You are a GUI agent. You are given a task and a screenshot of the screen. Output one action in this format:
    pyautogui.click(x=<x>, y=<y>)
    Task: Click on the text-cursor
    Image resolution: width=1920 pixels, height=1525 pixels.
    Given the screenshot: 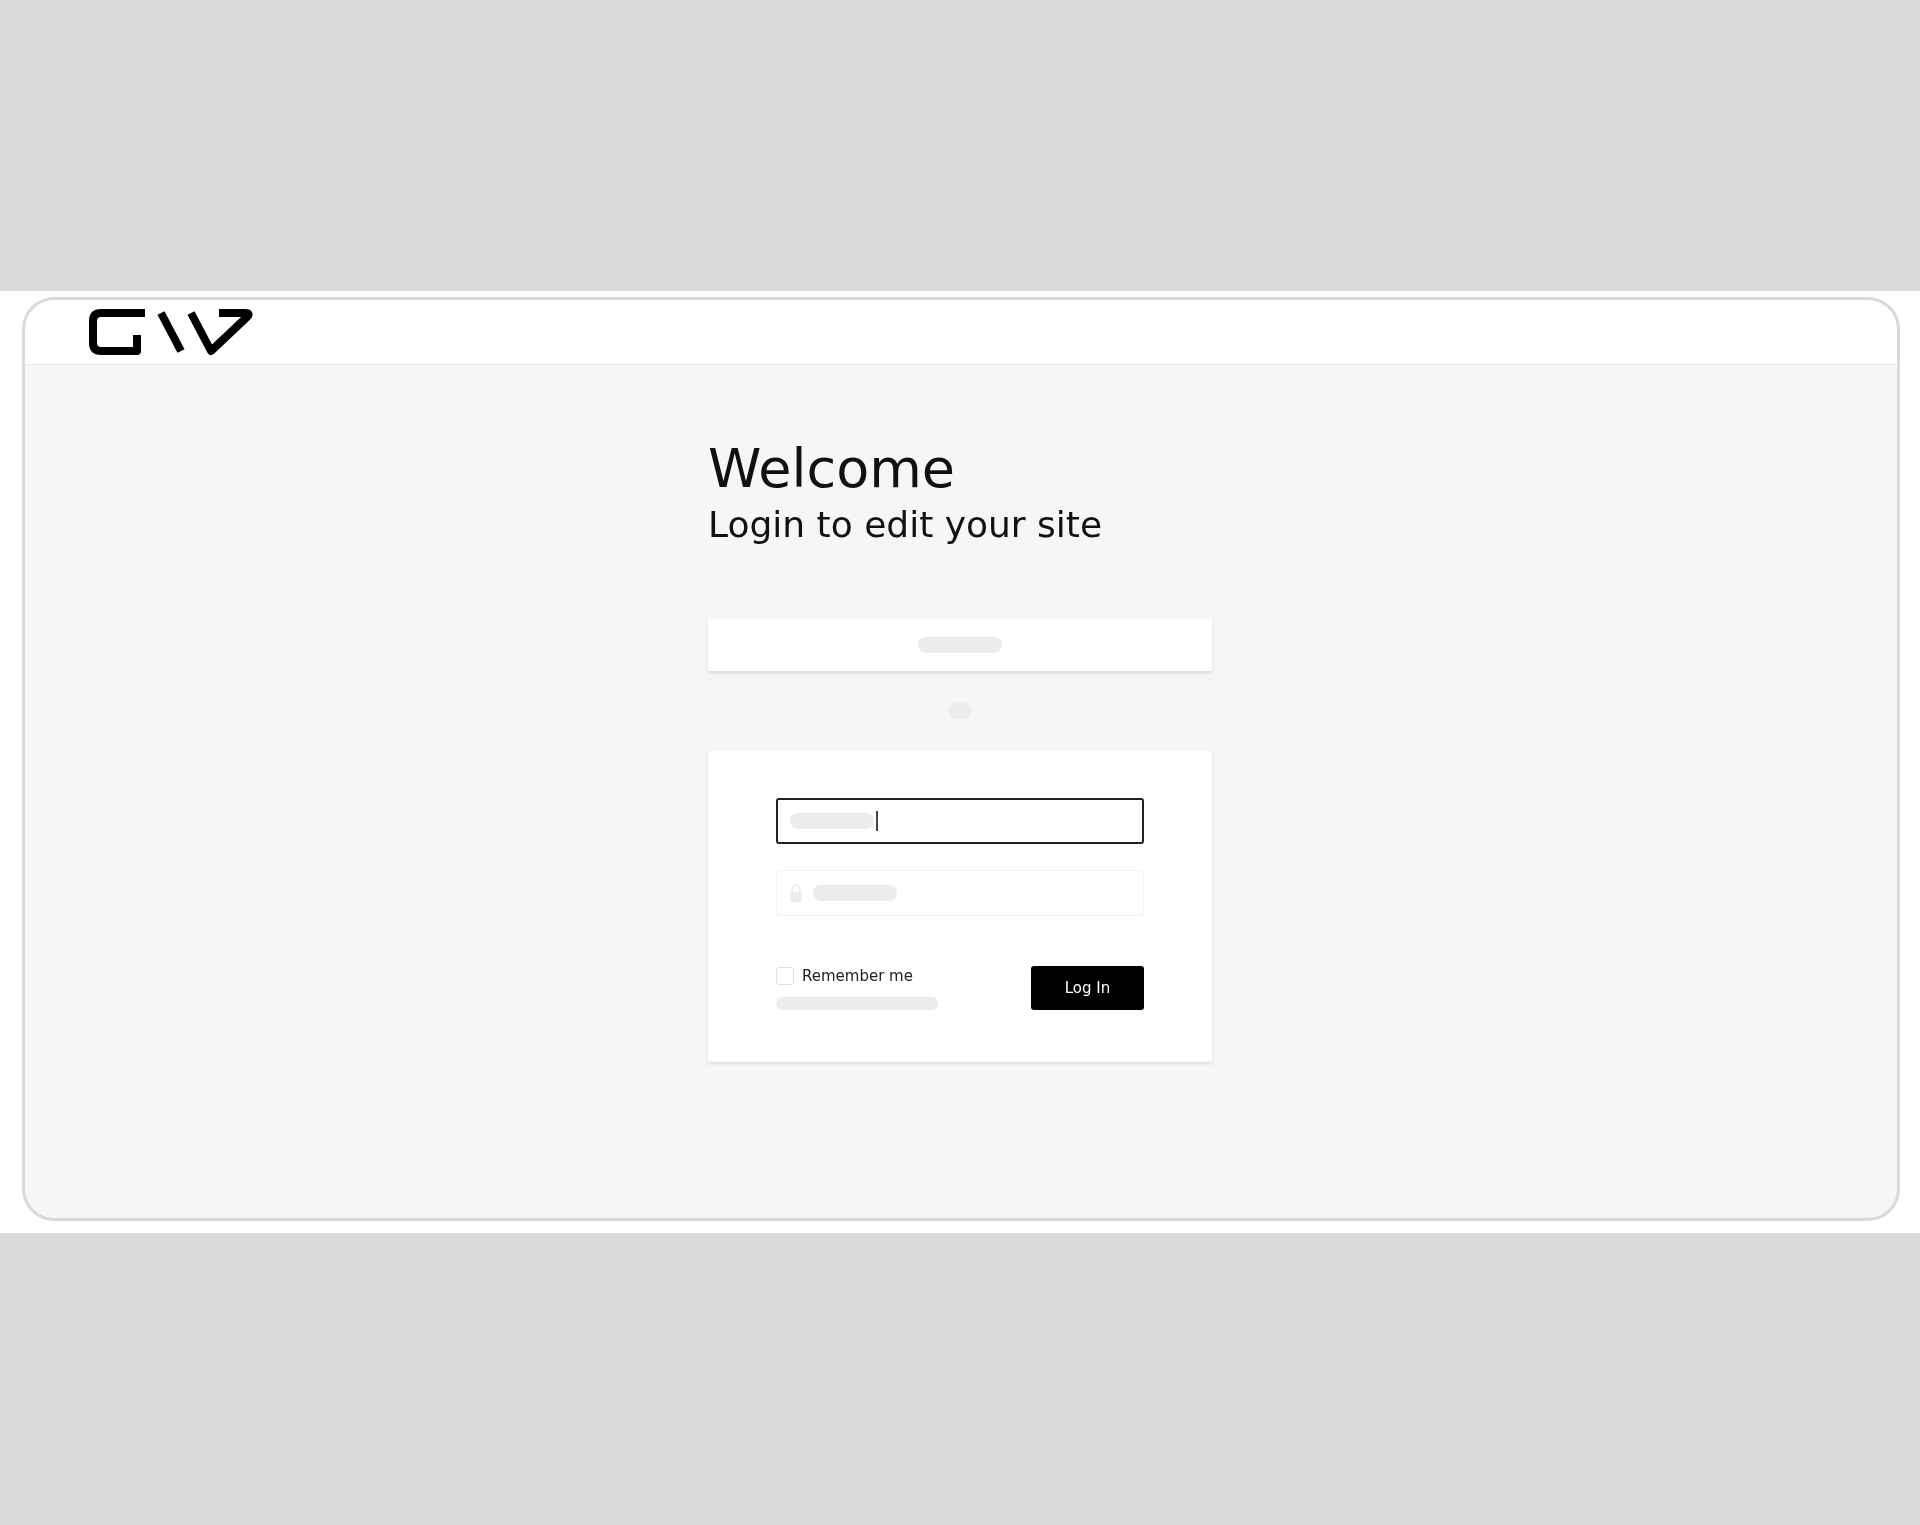 What is the action you would take?
    pyautogui.click(x=877, y=821)
    